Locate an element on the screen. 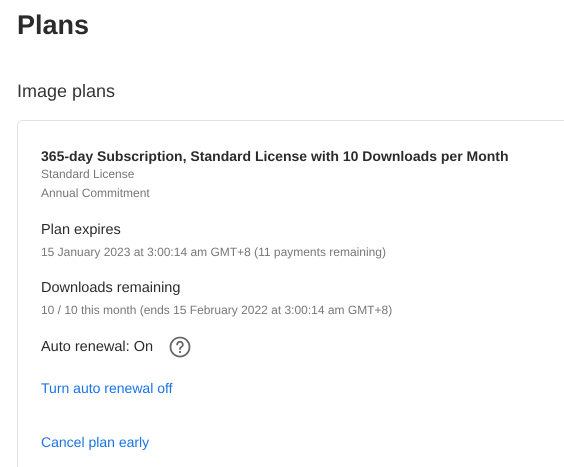  plan-name: 365-day Subscription, Standard License with 10 Downloads per Month is located at coordinates (275, 156).